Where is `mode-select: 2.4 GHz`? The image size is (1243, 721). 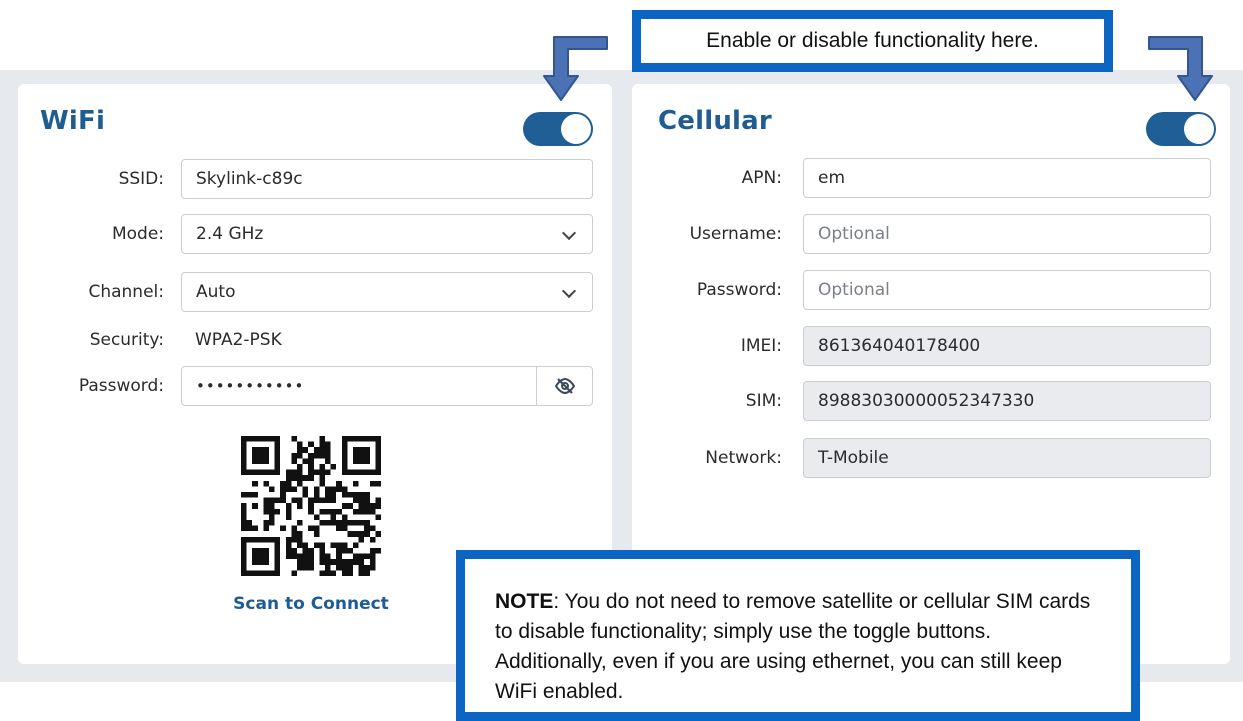
mode-select: 2.4 GHz is located at coordinates (387, 234).